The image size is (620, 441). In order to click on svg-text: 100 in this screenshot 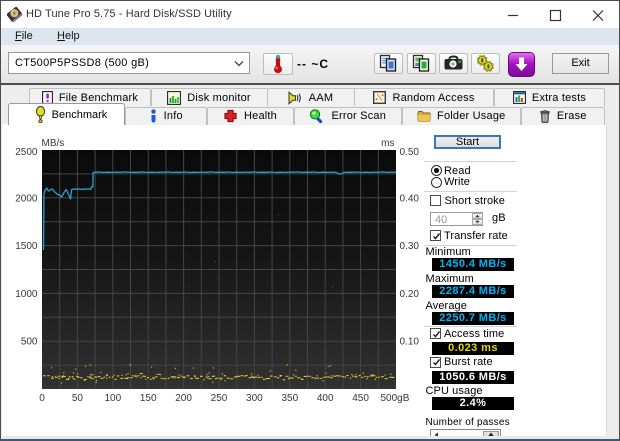, I will do `click(112, 398)`.